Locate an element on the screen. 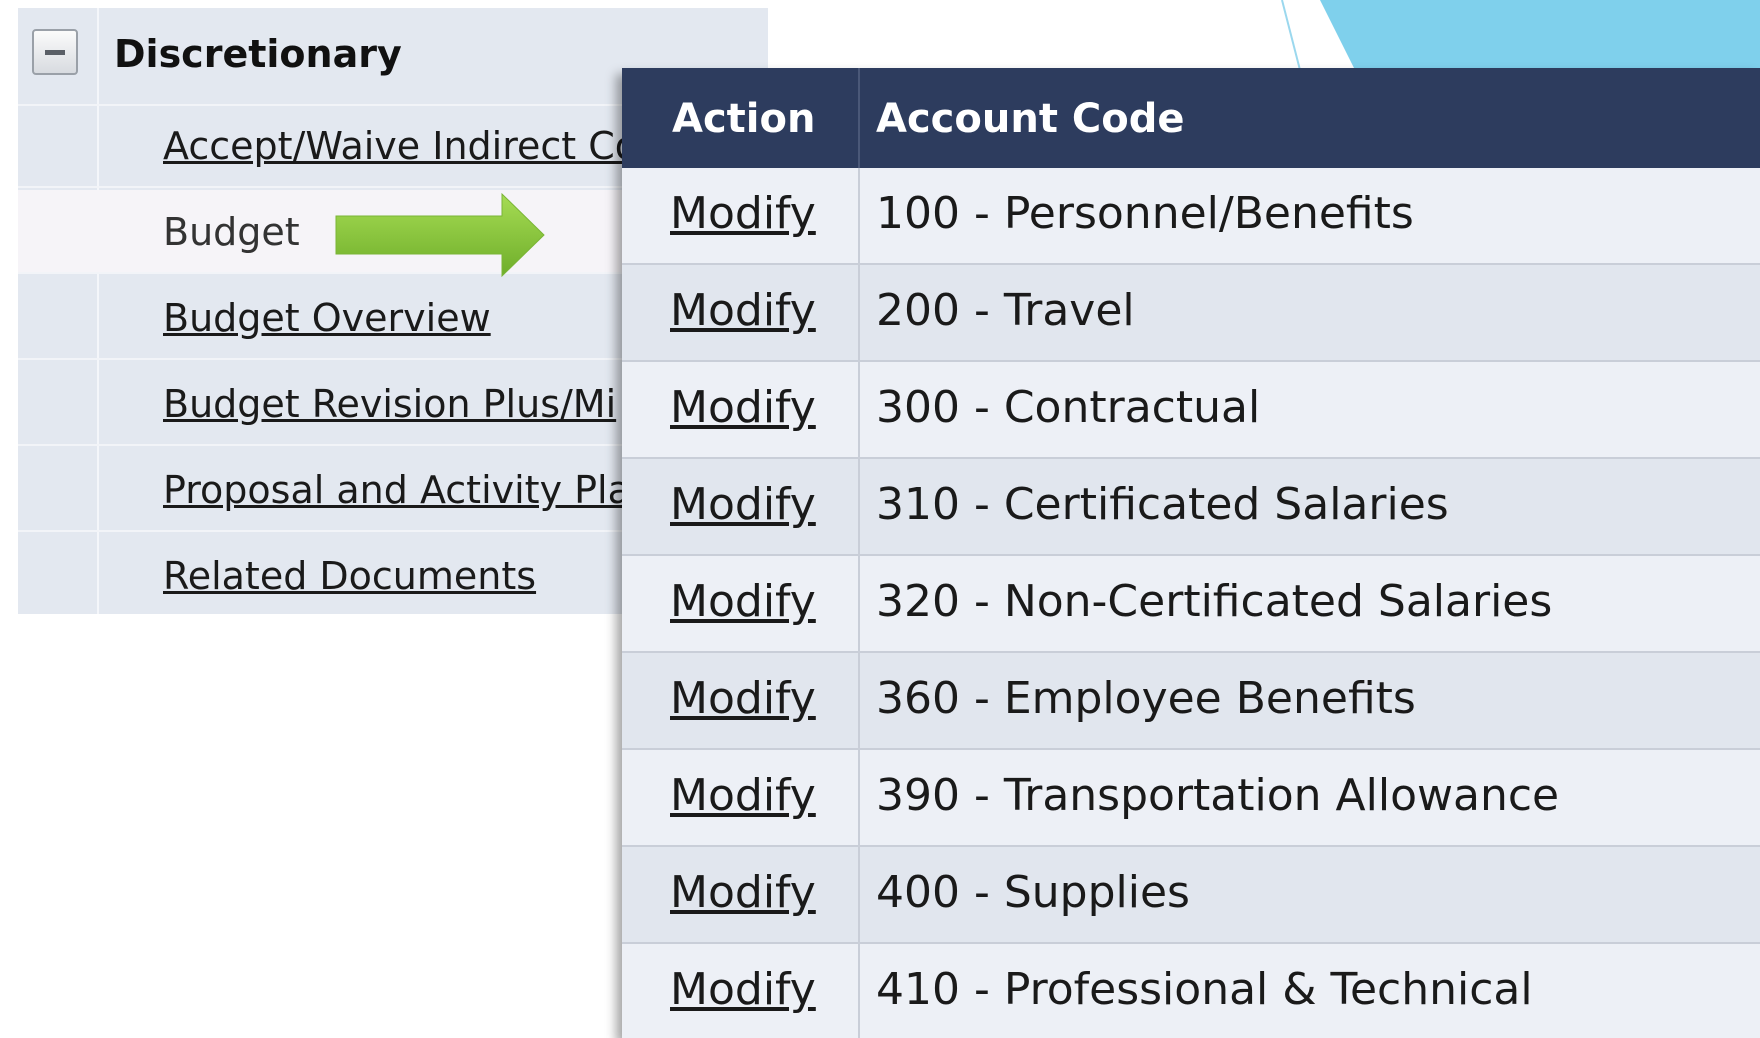 The image size is (1760, 1038). account-code-cell: 410 - Professional & Technical is located at coordinates (1204, 989).